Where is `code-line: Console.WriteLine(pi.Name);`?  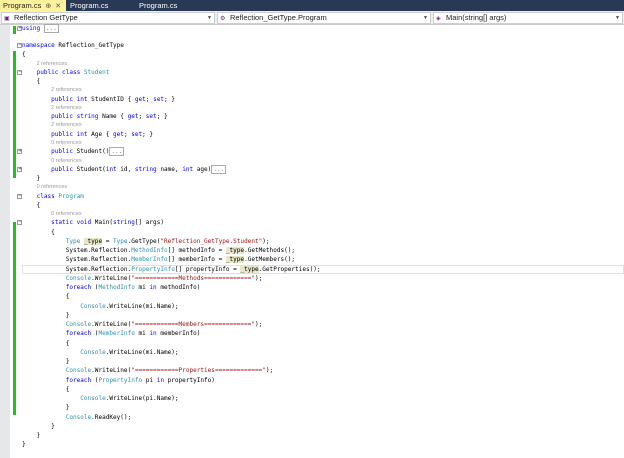 code-line: Console.WriteLine(pi.Name); is located at coordinates (312, 398).